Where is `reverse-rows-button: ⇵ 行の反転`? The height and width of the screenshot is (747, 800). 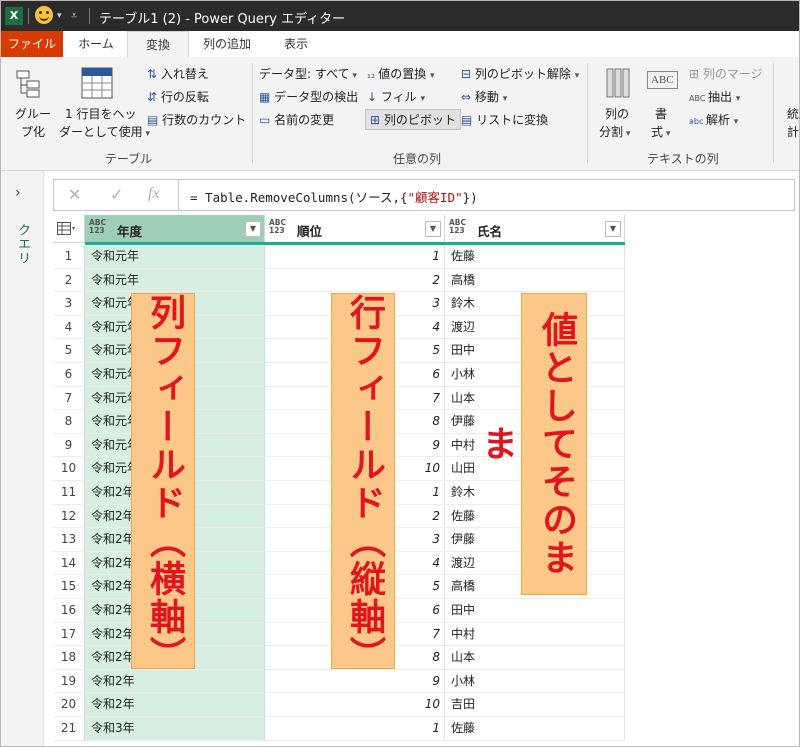
reverse-rows-button: ⇵ 行の反転 is located at coordinates (178, 96).